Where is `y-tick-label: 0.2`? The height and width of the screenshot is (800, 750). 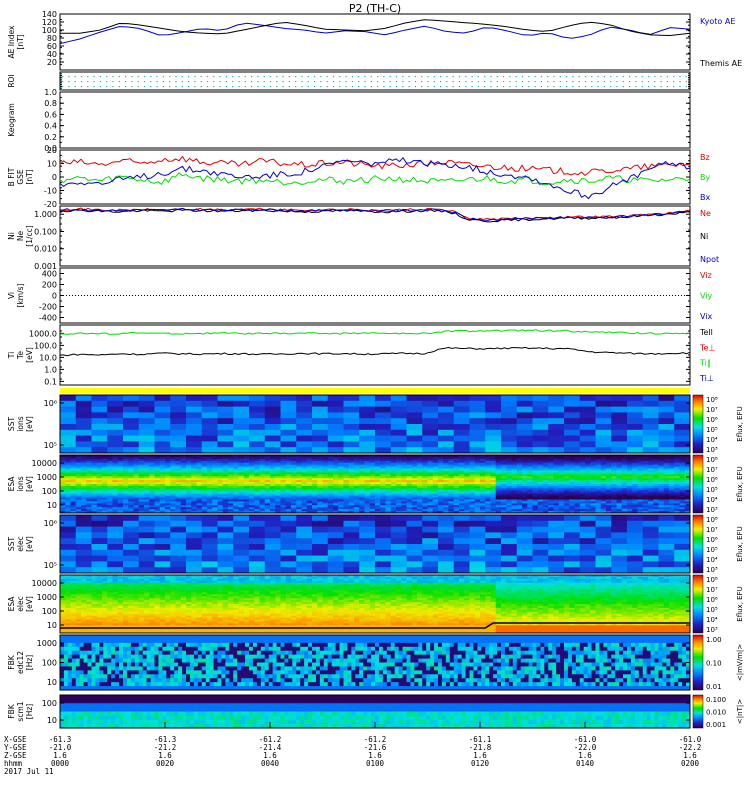 y-tick-label: 0.2 is located at coordinates (50, 137).